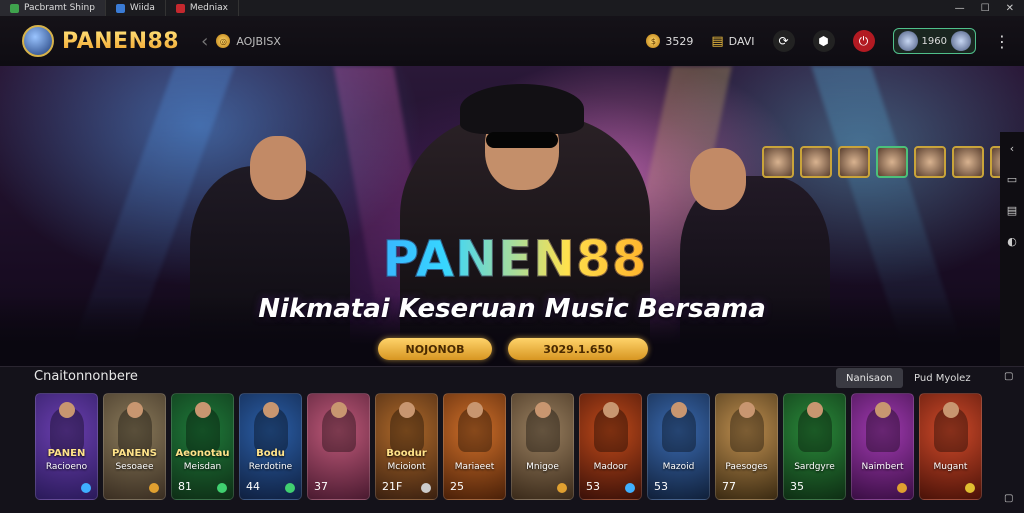 This screenshot has width=1024, height=513. Describe the element at coordinates (258, 41) in the screenshot. I see `nav-menu-label: AOJBISX` at that location.